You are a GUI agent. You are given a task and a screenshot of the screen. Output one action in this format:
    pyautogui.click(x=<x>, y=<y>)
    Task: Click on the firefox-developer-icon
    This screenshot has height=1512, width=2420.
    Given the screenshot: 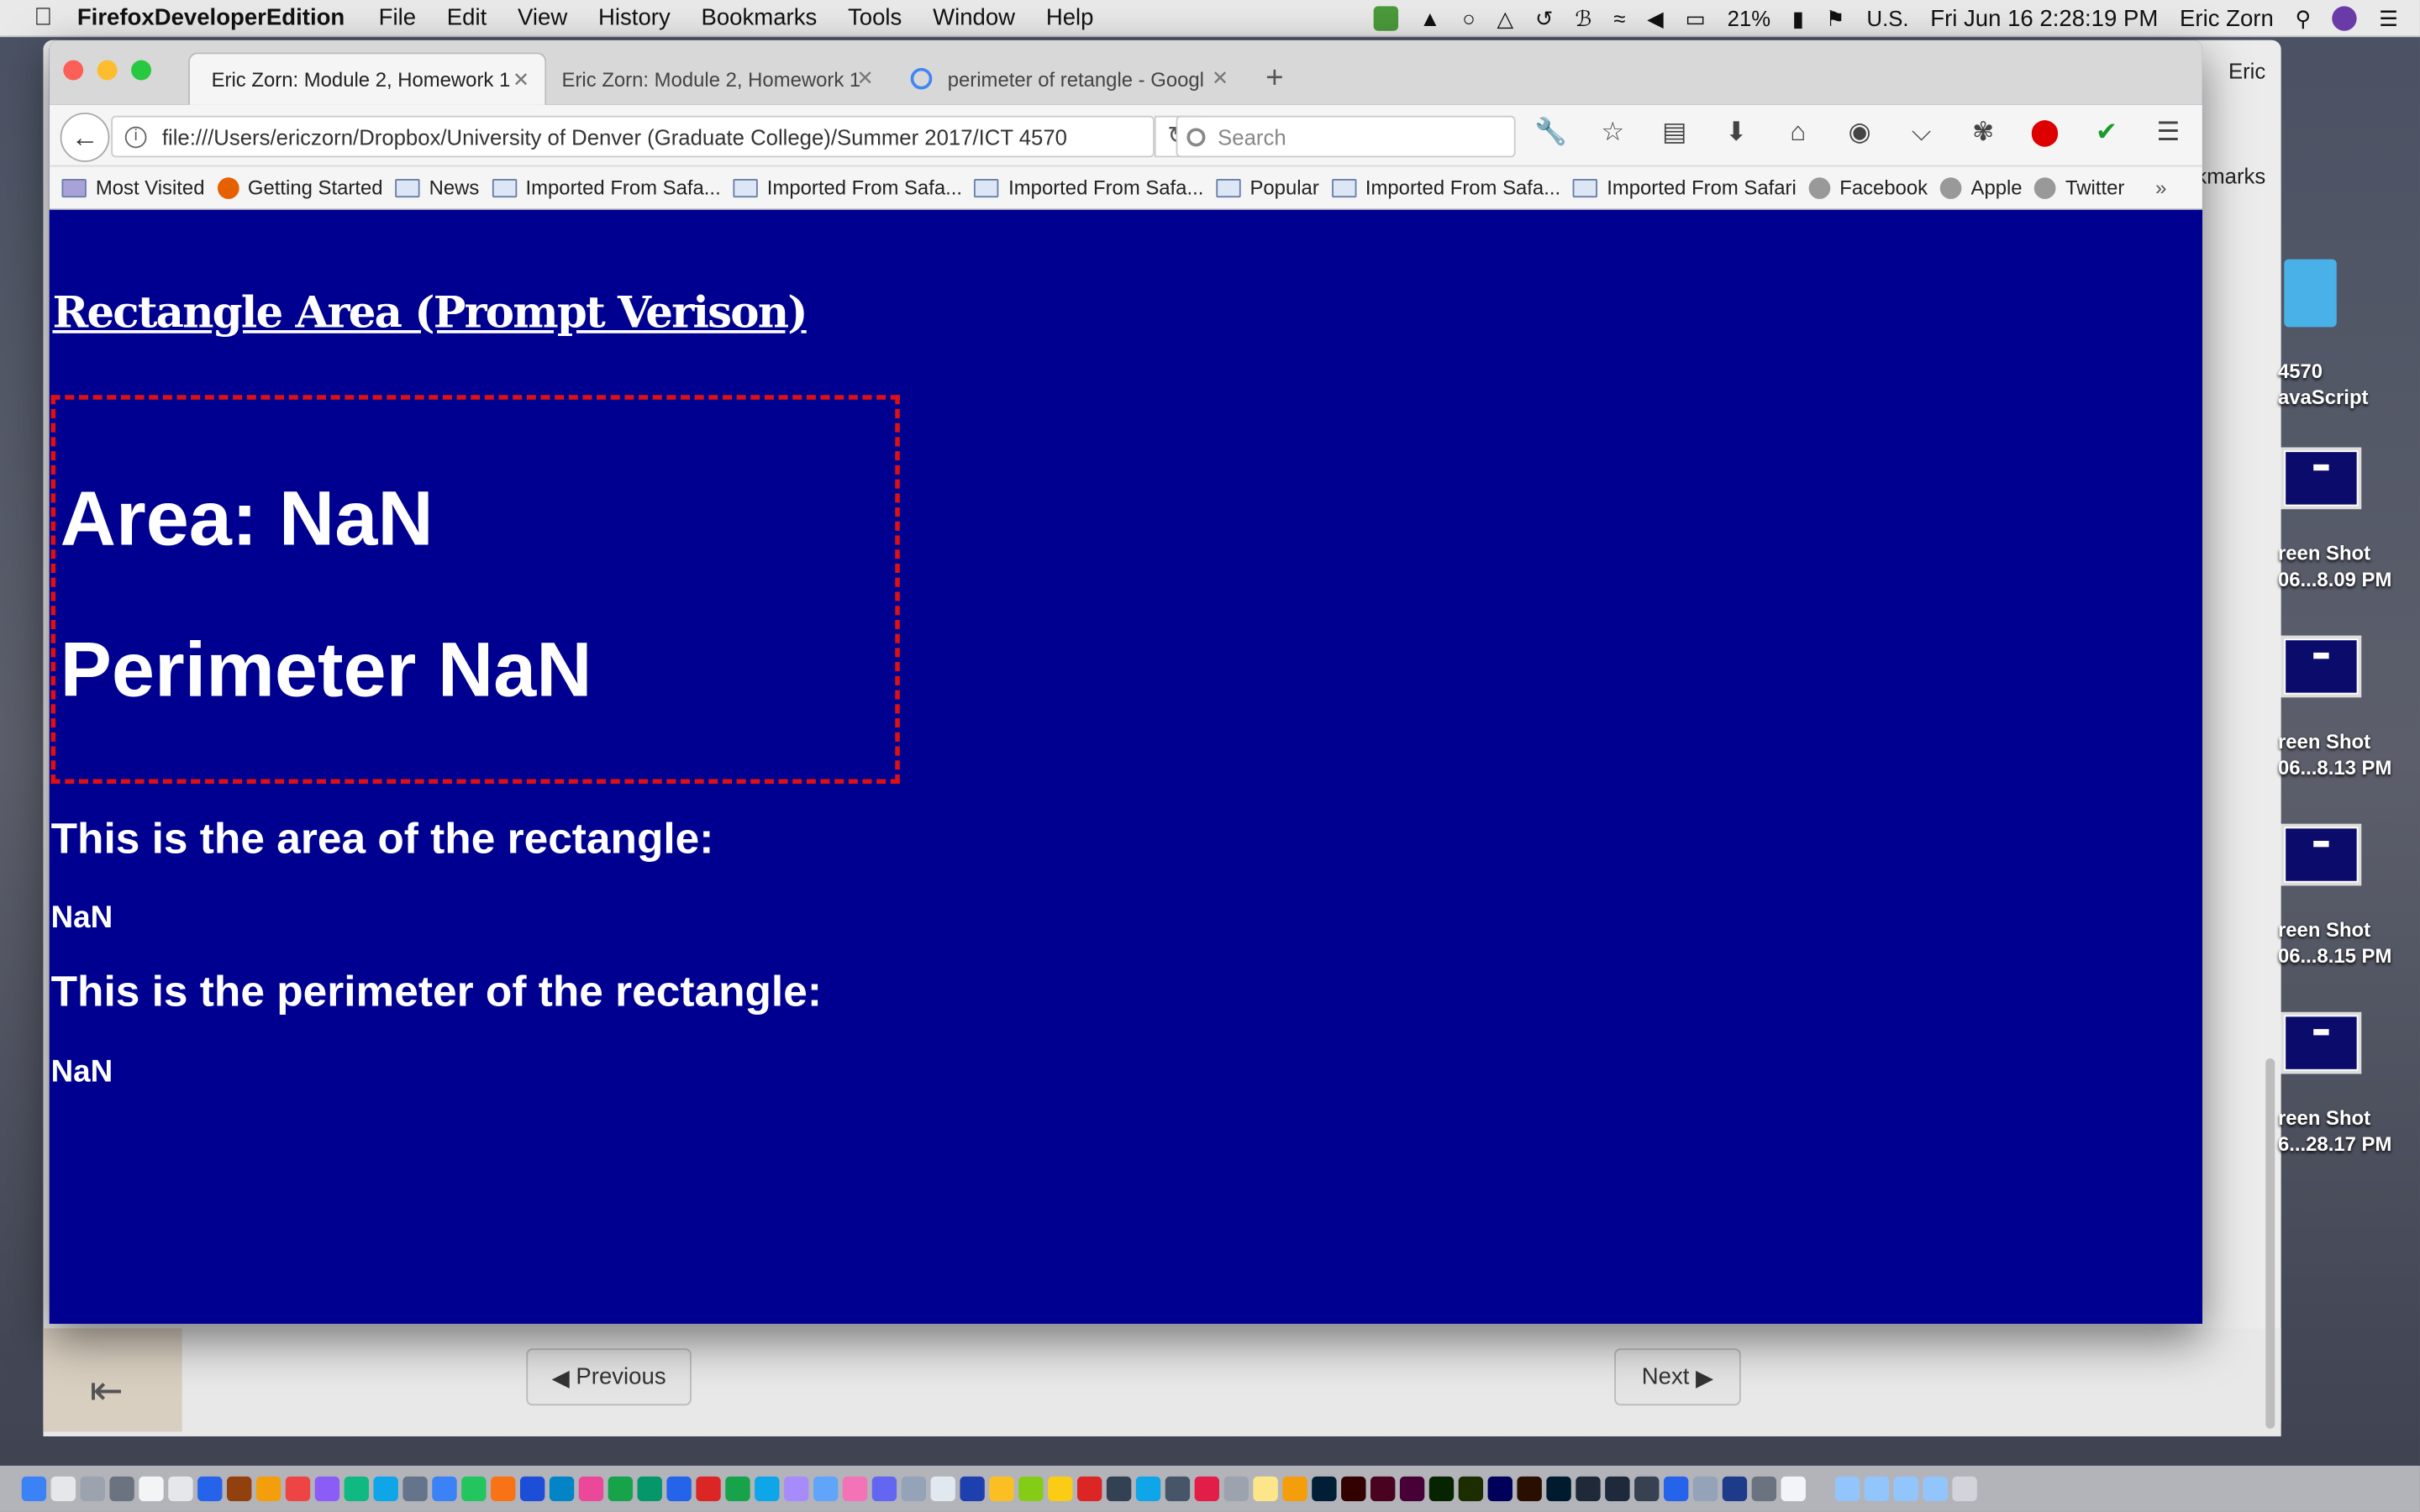 What is the action you would take?
    pyautogui.click(x=532, y=1489)
    